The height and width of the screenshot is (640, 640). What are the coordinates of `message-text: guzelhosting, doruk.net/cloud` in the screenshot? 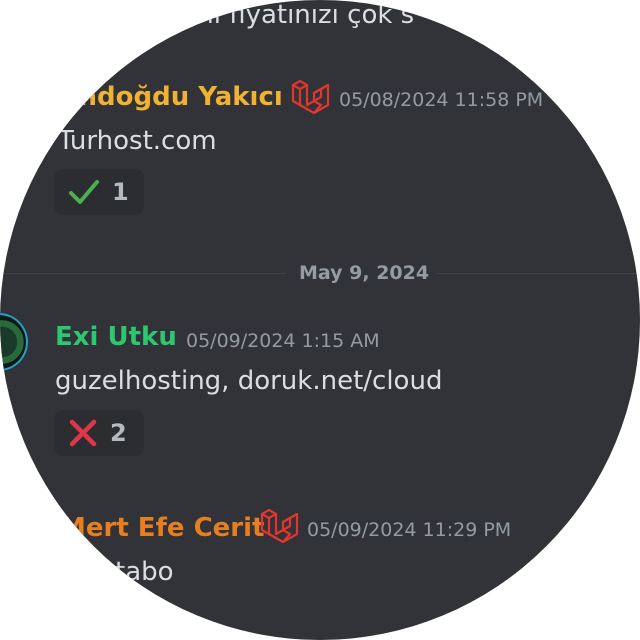 It's located at (249, 381).